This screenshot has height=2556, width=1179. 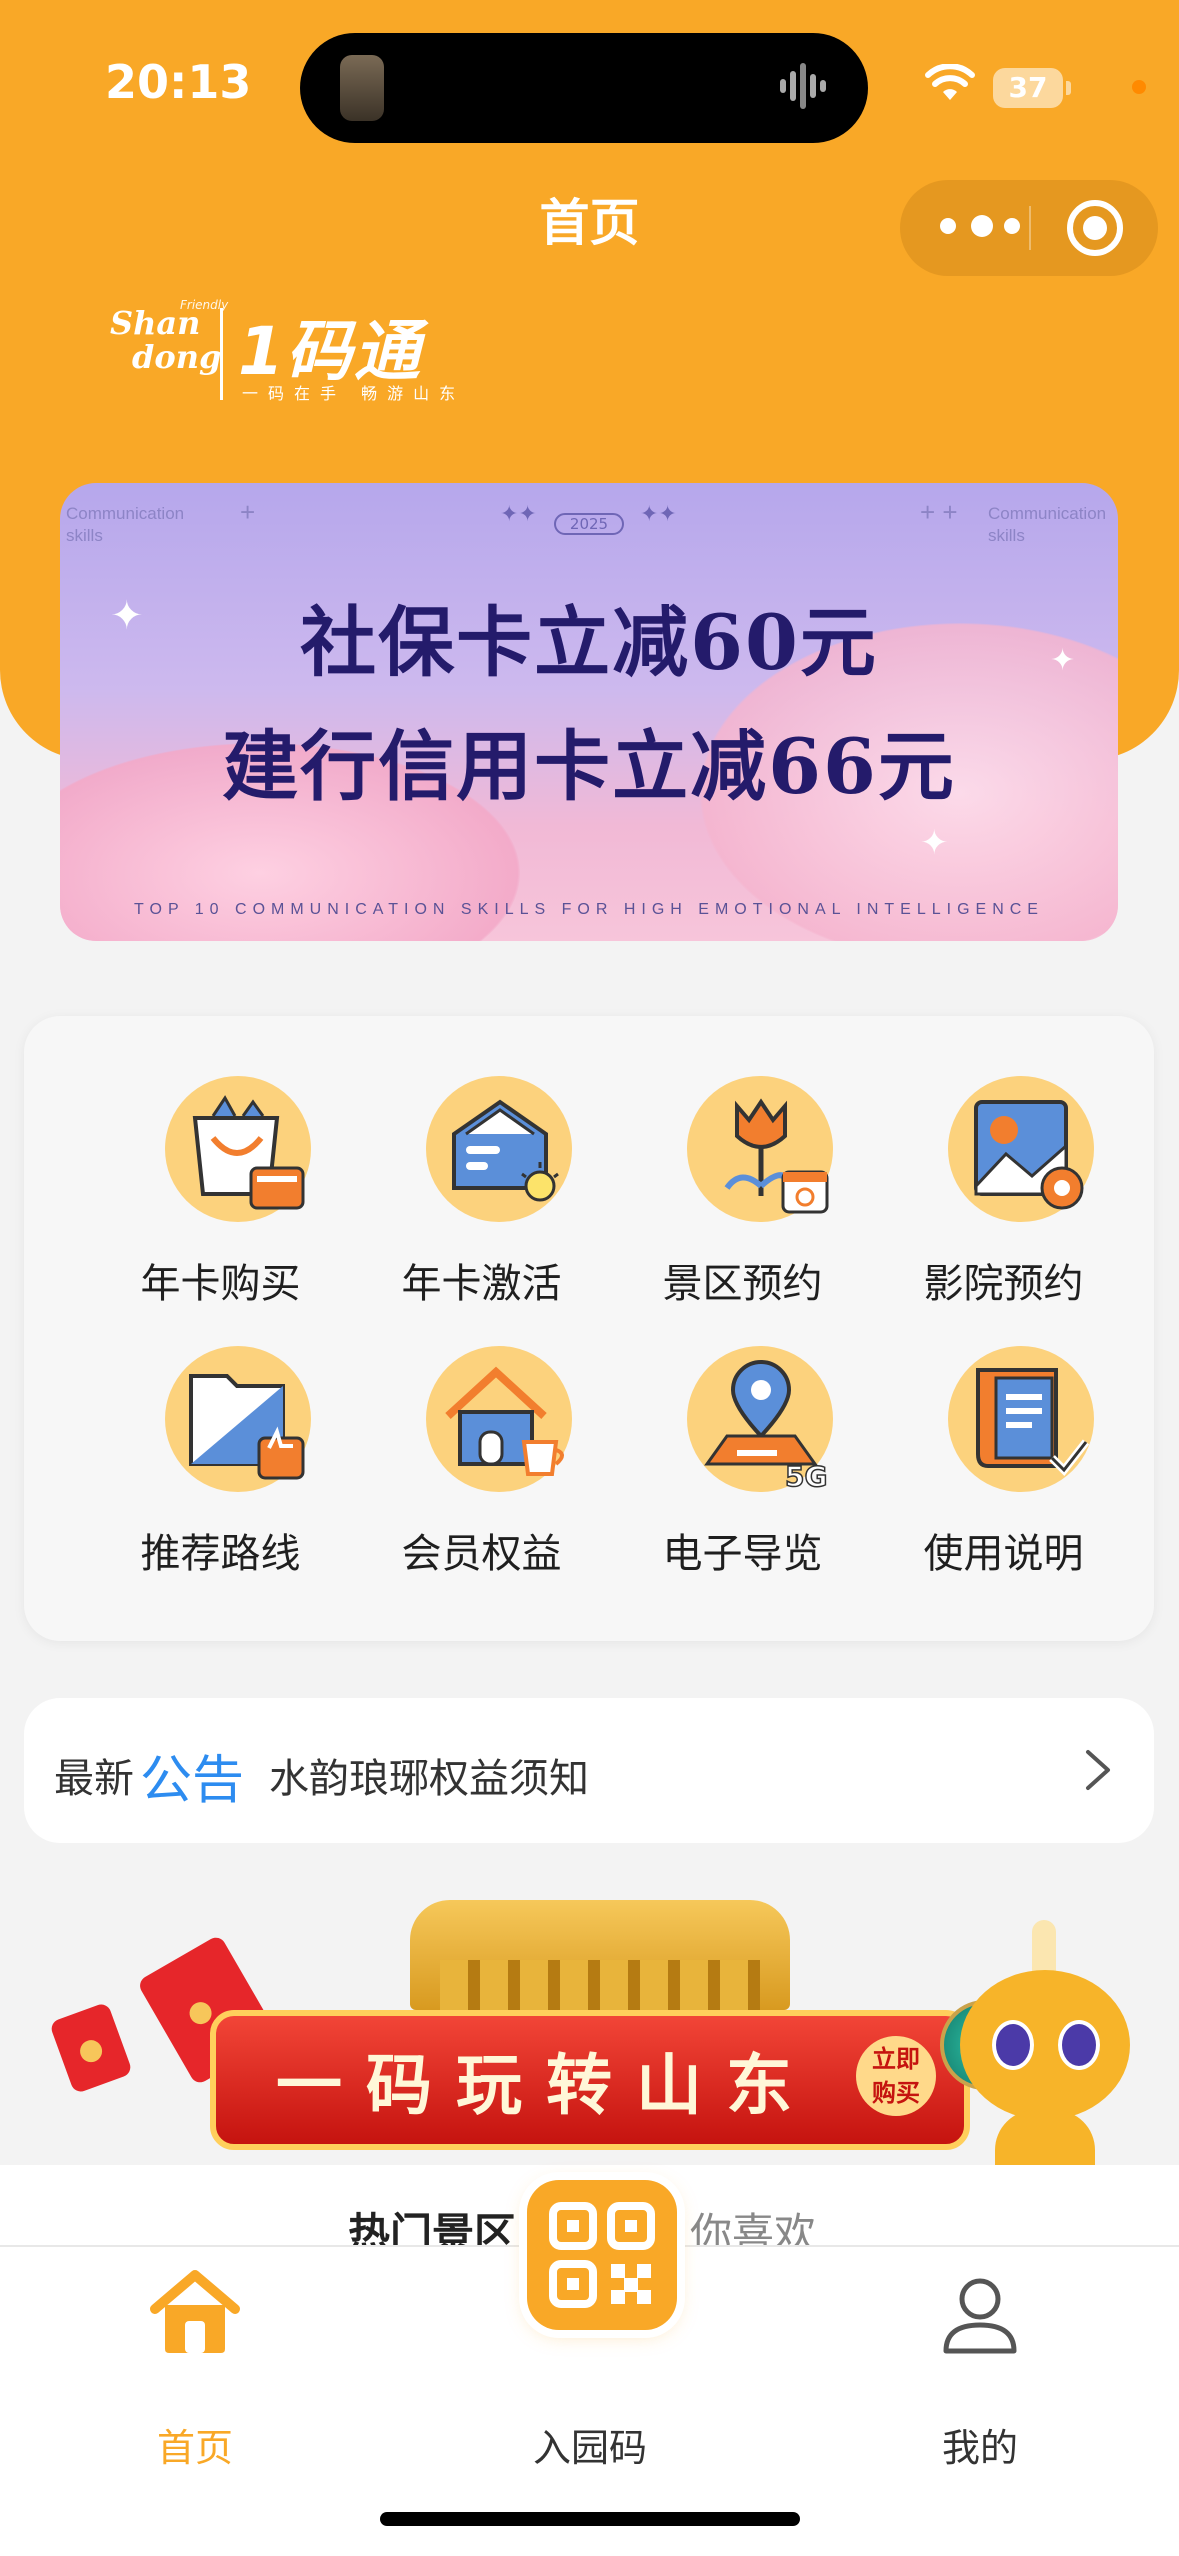 I want to click on picture-film-icon, so click(x=1023, y=1151).